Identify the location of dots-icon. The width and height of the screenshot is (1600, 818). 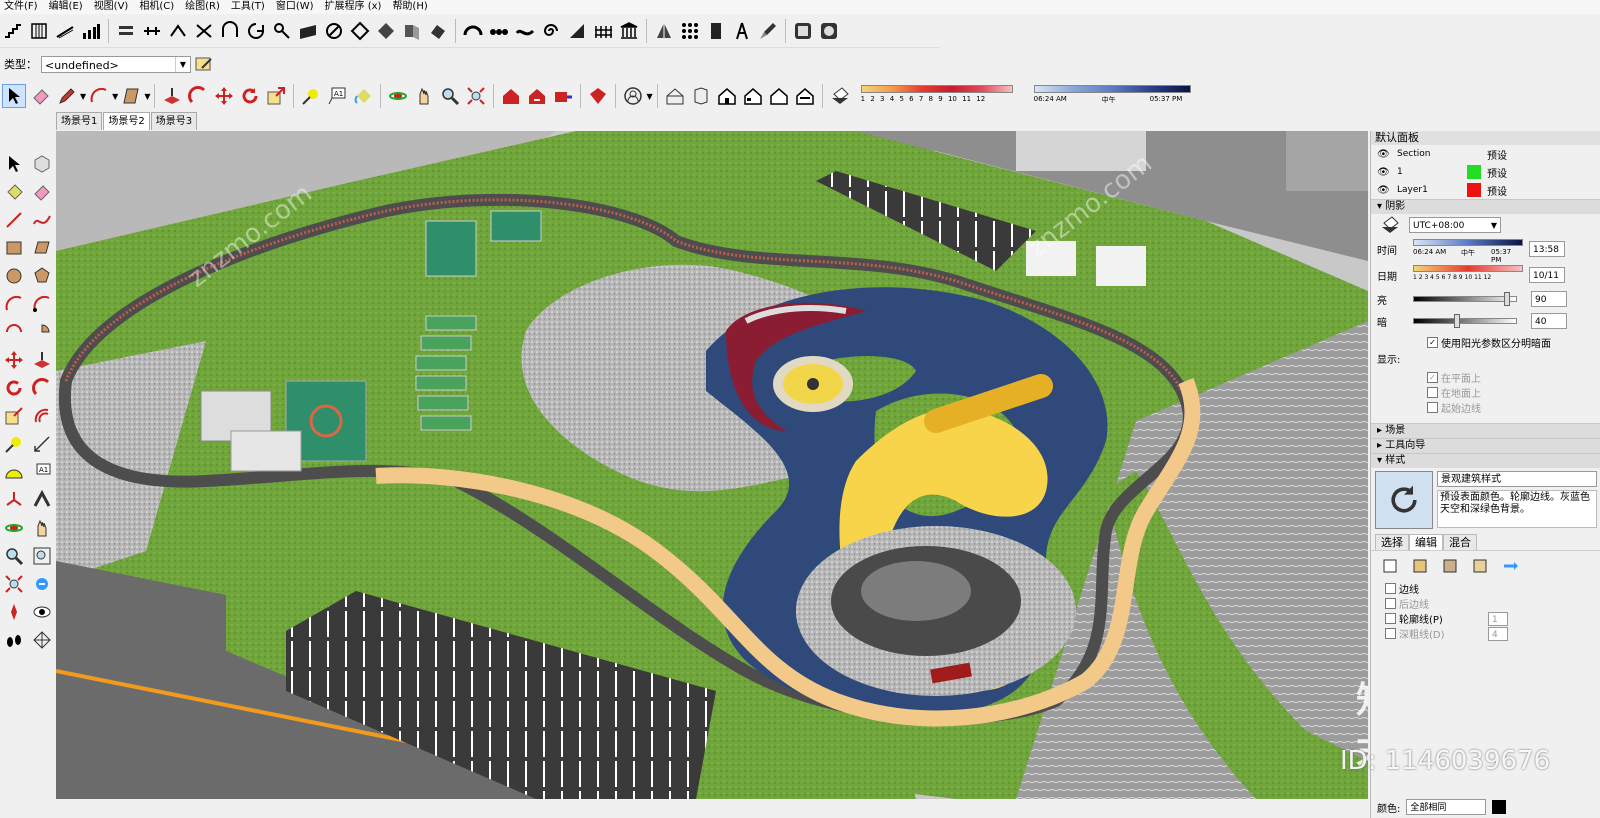
(499, 31).